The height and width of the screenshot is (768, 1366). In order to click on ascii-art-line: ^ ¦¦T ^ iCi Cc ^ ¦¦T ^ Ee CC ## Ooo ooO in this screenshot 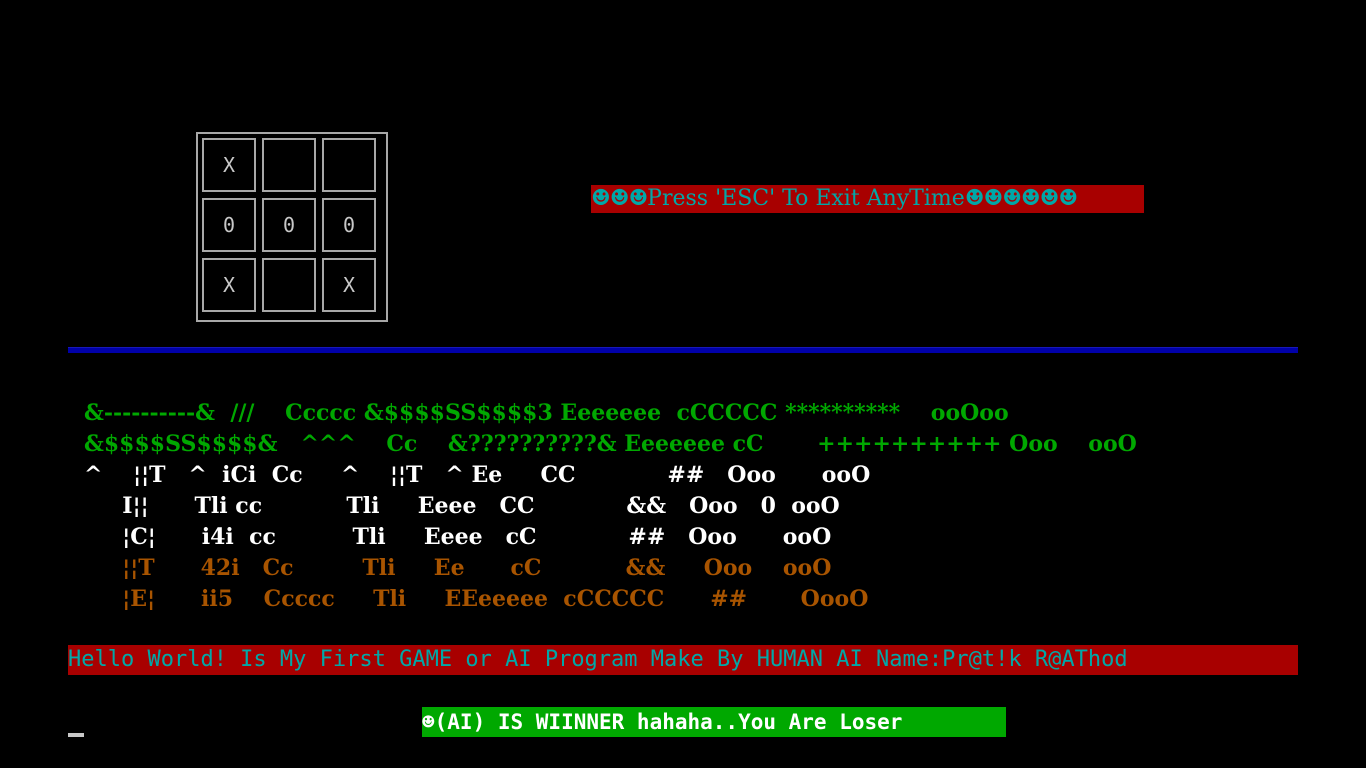, I will do `click(477, 475)`.